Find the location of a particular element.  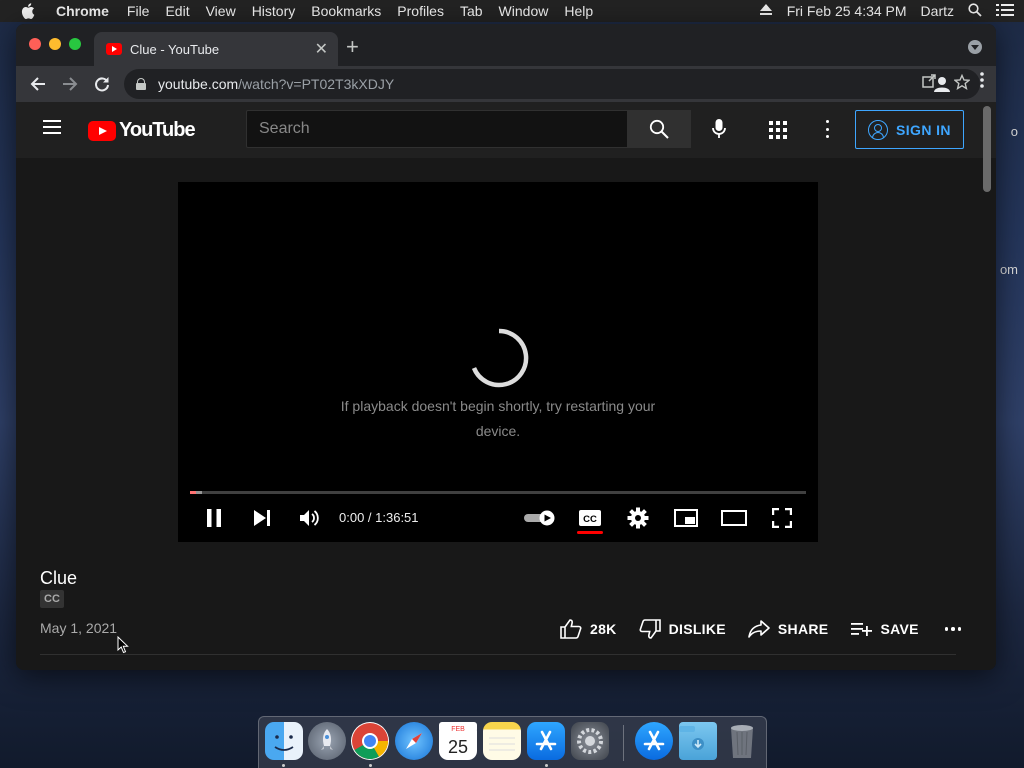

window-controls is located at coordinates (55, 44).